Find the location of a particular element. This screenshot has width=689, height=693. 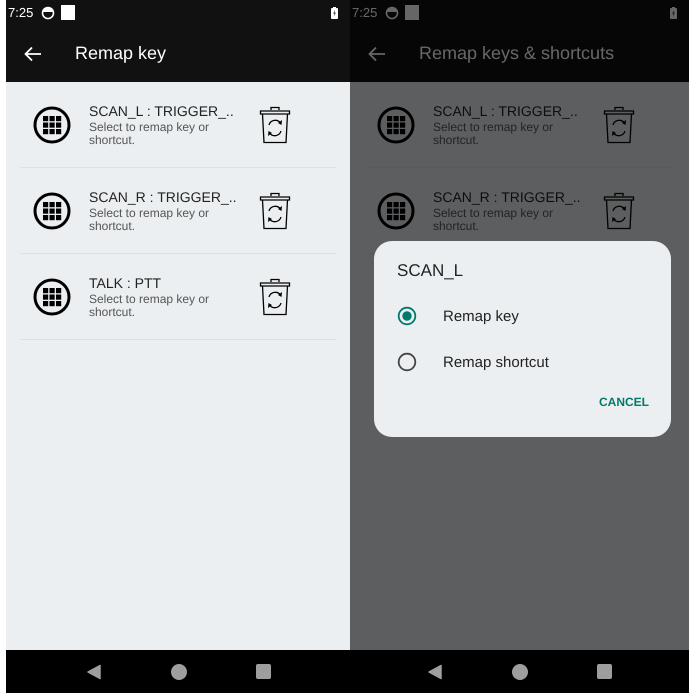

dialog-title: SCAN_L is located at coordinates (430, 271).